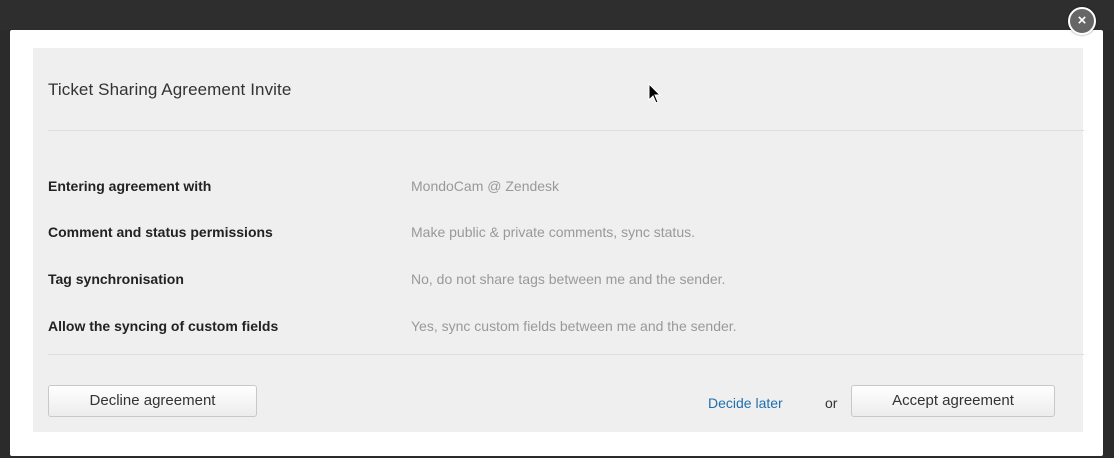 This screenshot has width=1114, height=458. I want to click on decide-later-link: Decide later, so click(745, 403).